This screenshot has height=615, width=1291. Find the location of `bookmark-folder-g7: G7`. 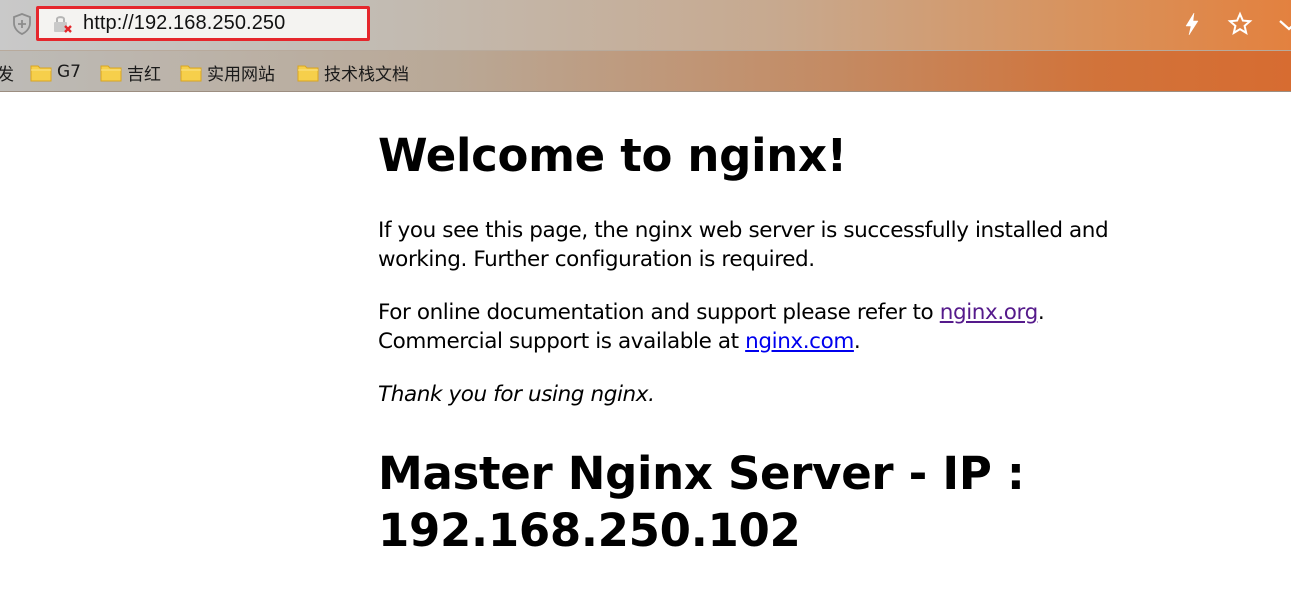

bookmark-folder-g7: G7 is located at coordinates (55, 72).